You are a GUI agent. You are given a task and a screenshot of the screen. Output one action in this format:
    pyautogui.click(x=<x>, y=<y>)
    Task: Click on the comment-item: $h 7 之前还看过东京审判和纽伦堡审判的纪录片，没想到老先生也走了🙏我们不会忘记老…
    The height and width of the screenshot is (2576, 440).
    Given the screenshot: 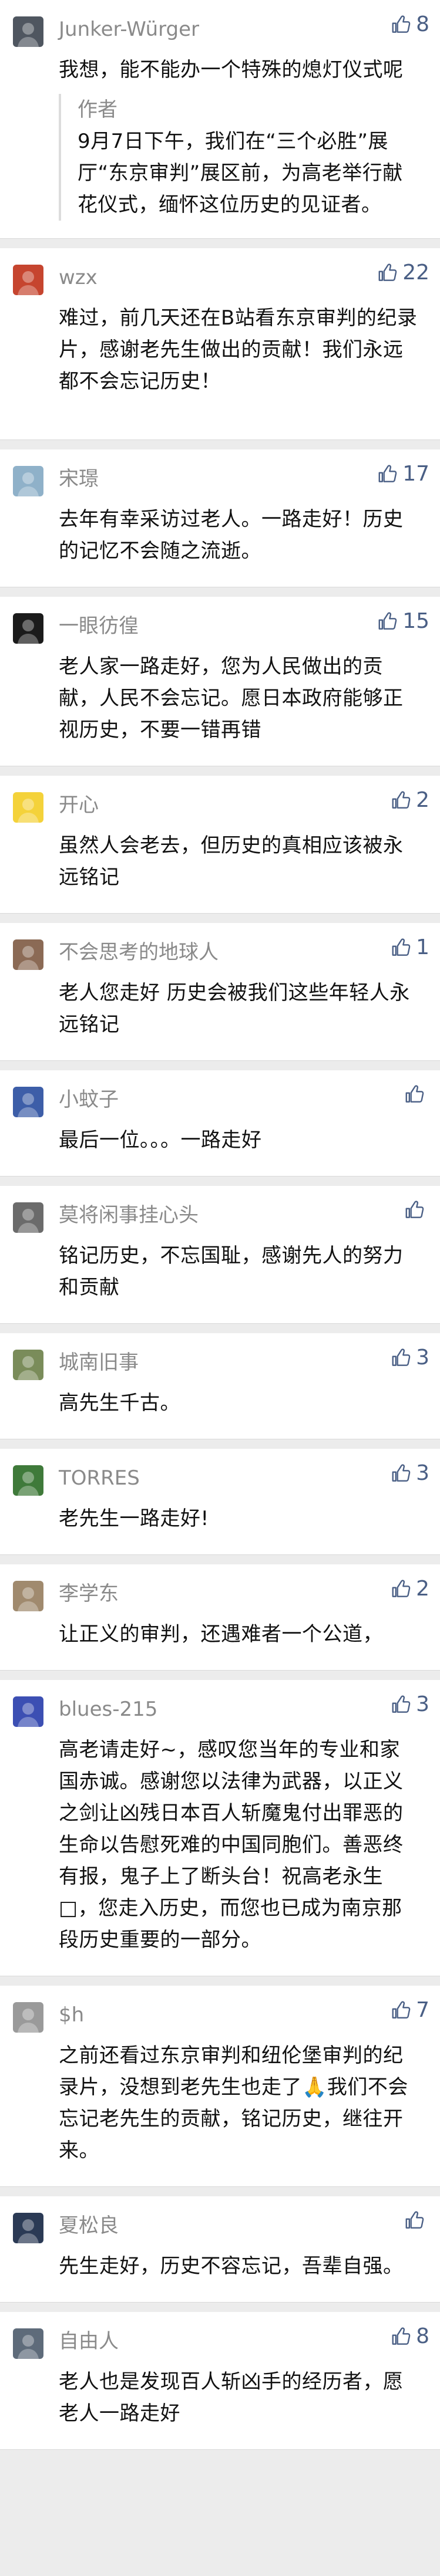 What is the action you would take?
    pyautogui.click(x=220, y=2086)
    